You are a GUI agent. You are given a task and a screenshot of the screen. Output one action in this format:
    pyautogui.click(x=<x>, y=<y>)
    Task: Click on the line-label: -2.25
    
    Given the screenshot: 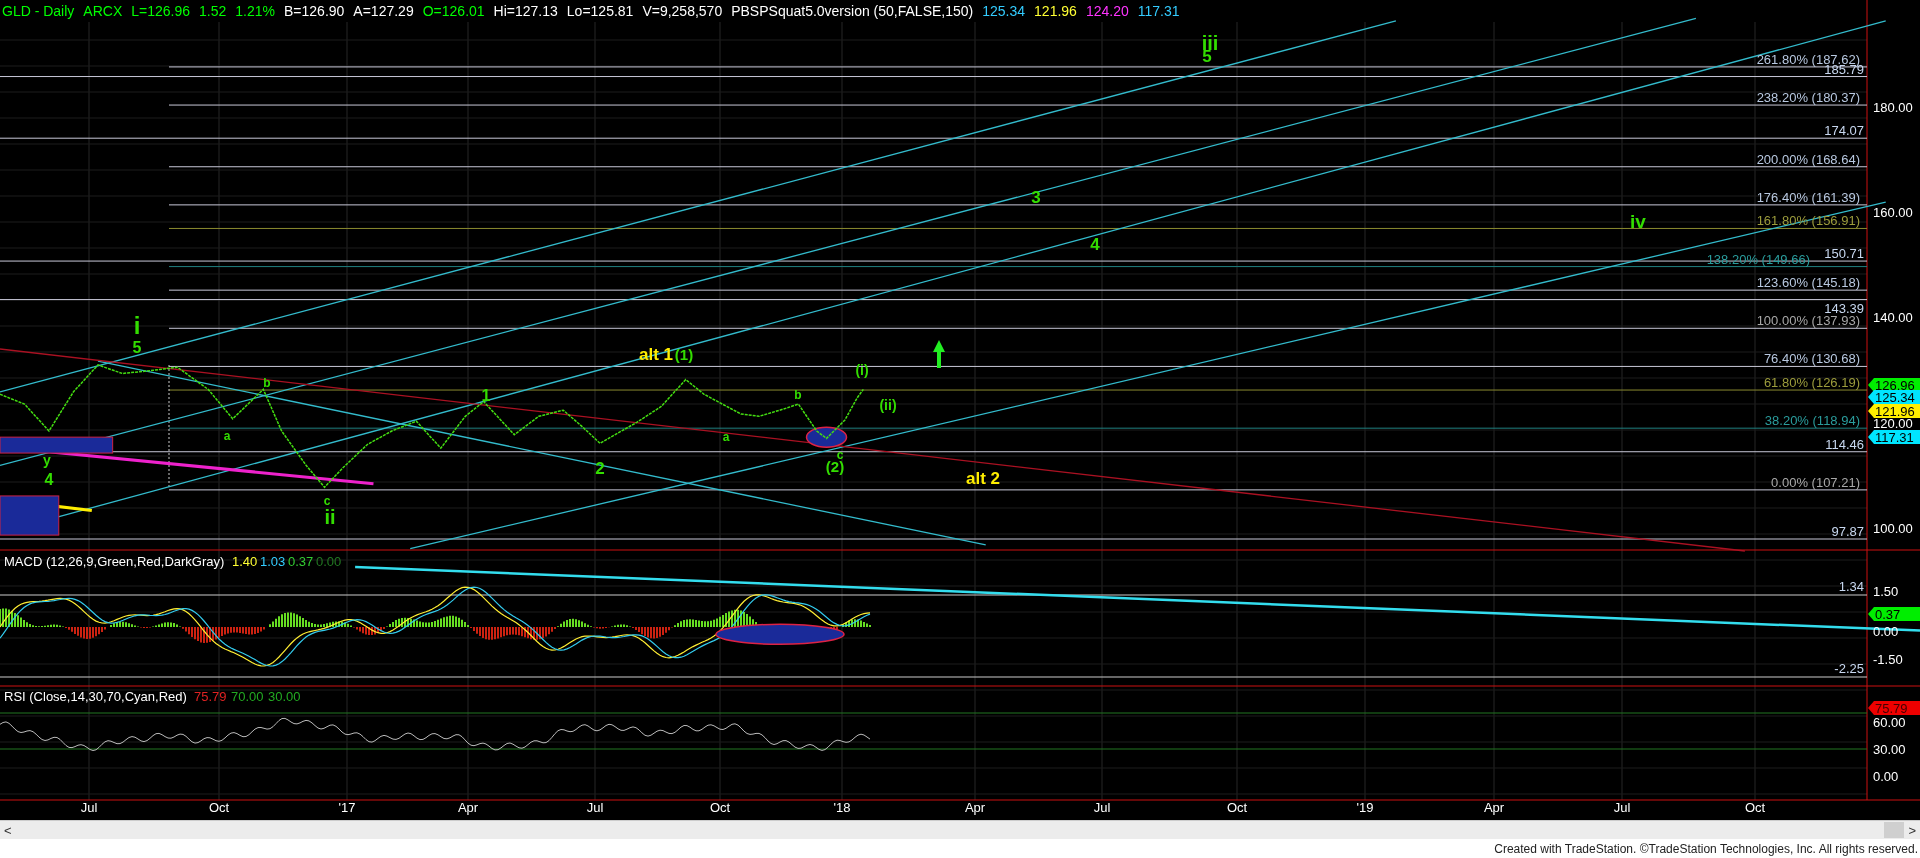 What is the action you would take?
    pyautogui.click(x=1849, y=668)
    